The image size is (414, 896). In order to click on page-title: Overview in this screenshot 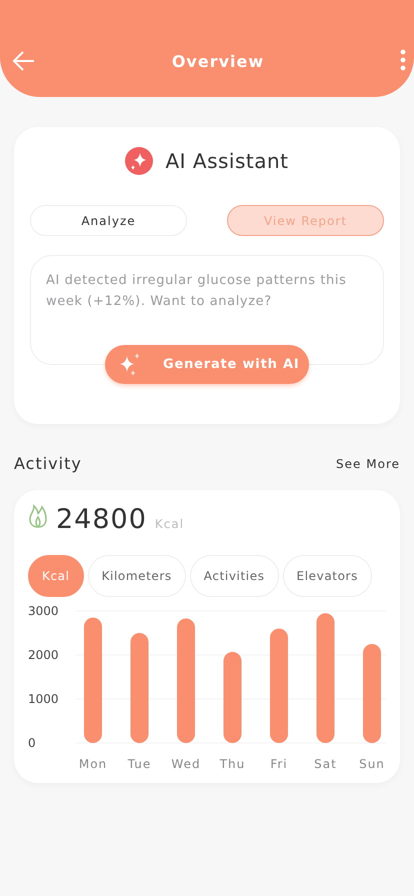, I will do `click(218, 61)`.